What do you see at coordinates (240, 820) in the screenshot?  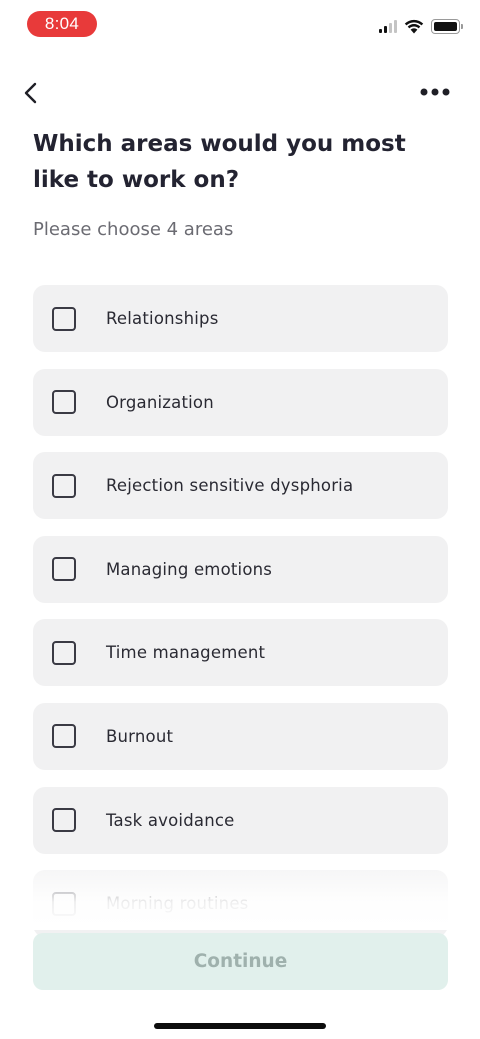 I see `option-task-avoidance: Task avoidance` at bounding box center [240, 820].